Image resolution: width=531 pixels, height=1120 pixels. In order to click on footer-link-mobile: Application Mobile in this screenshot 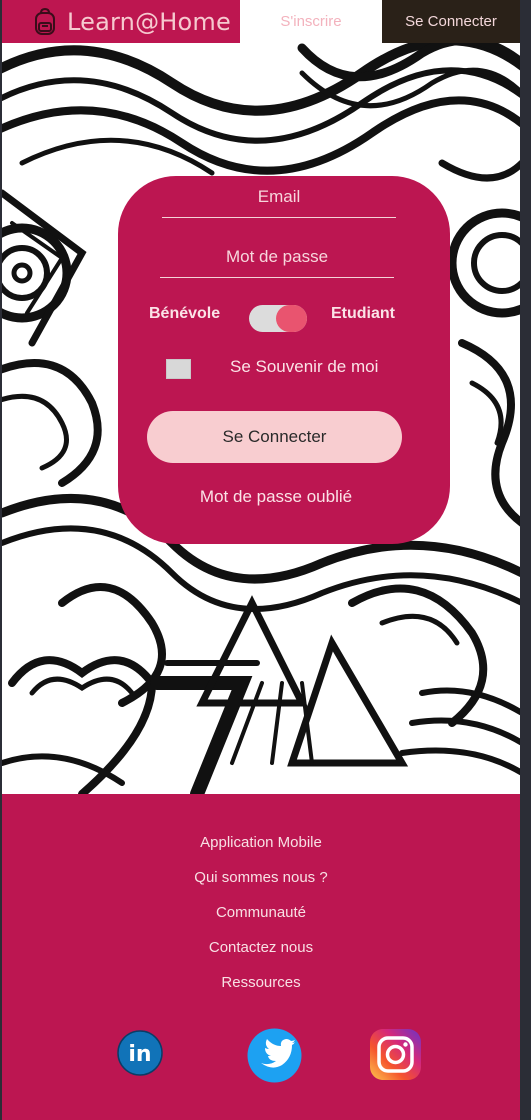, I will do `click(261, 842)`.